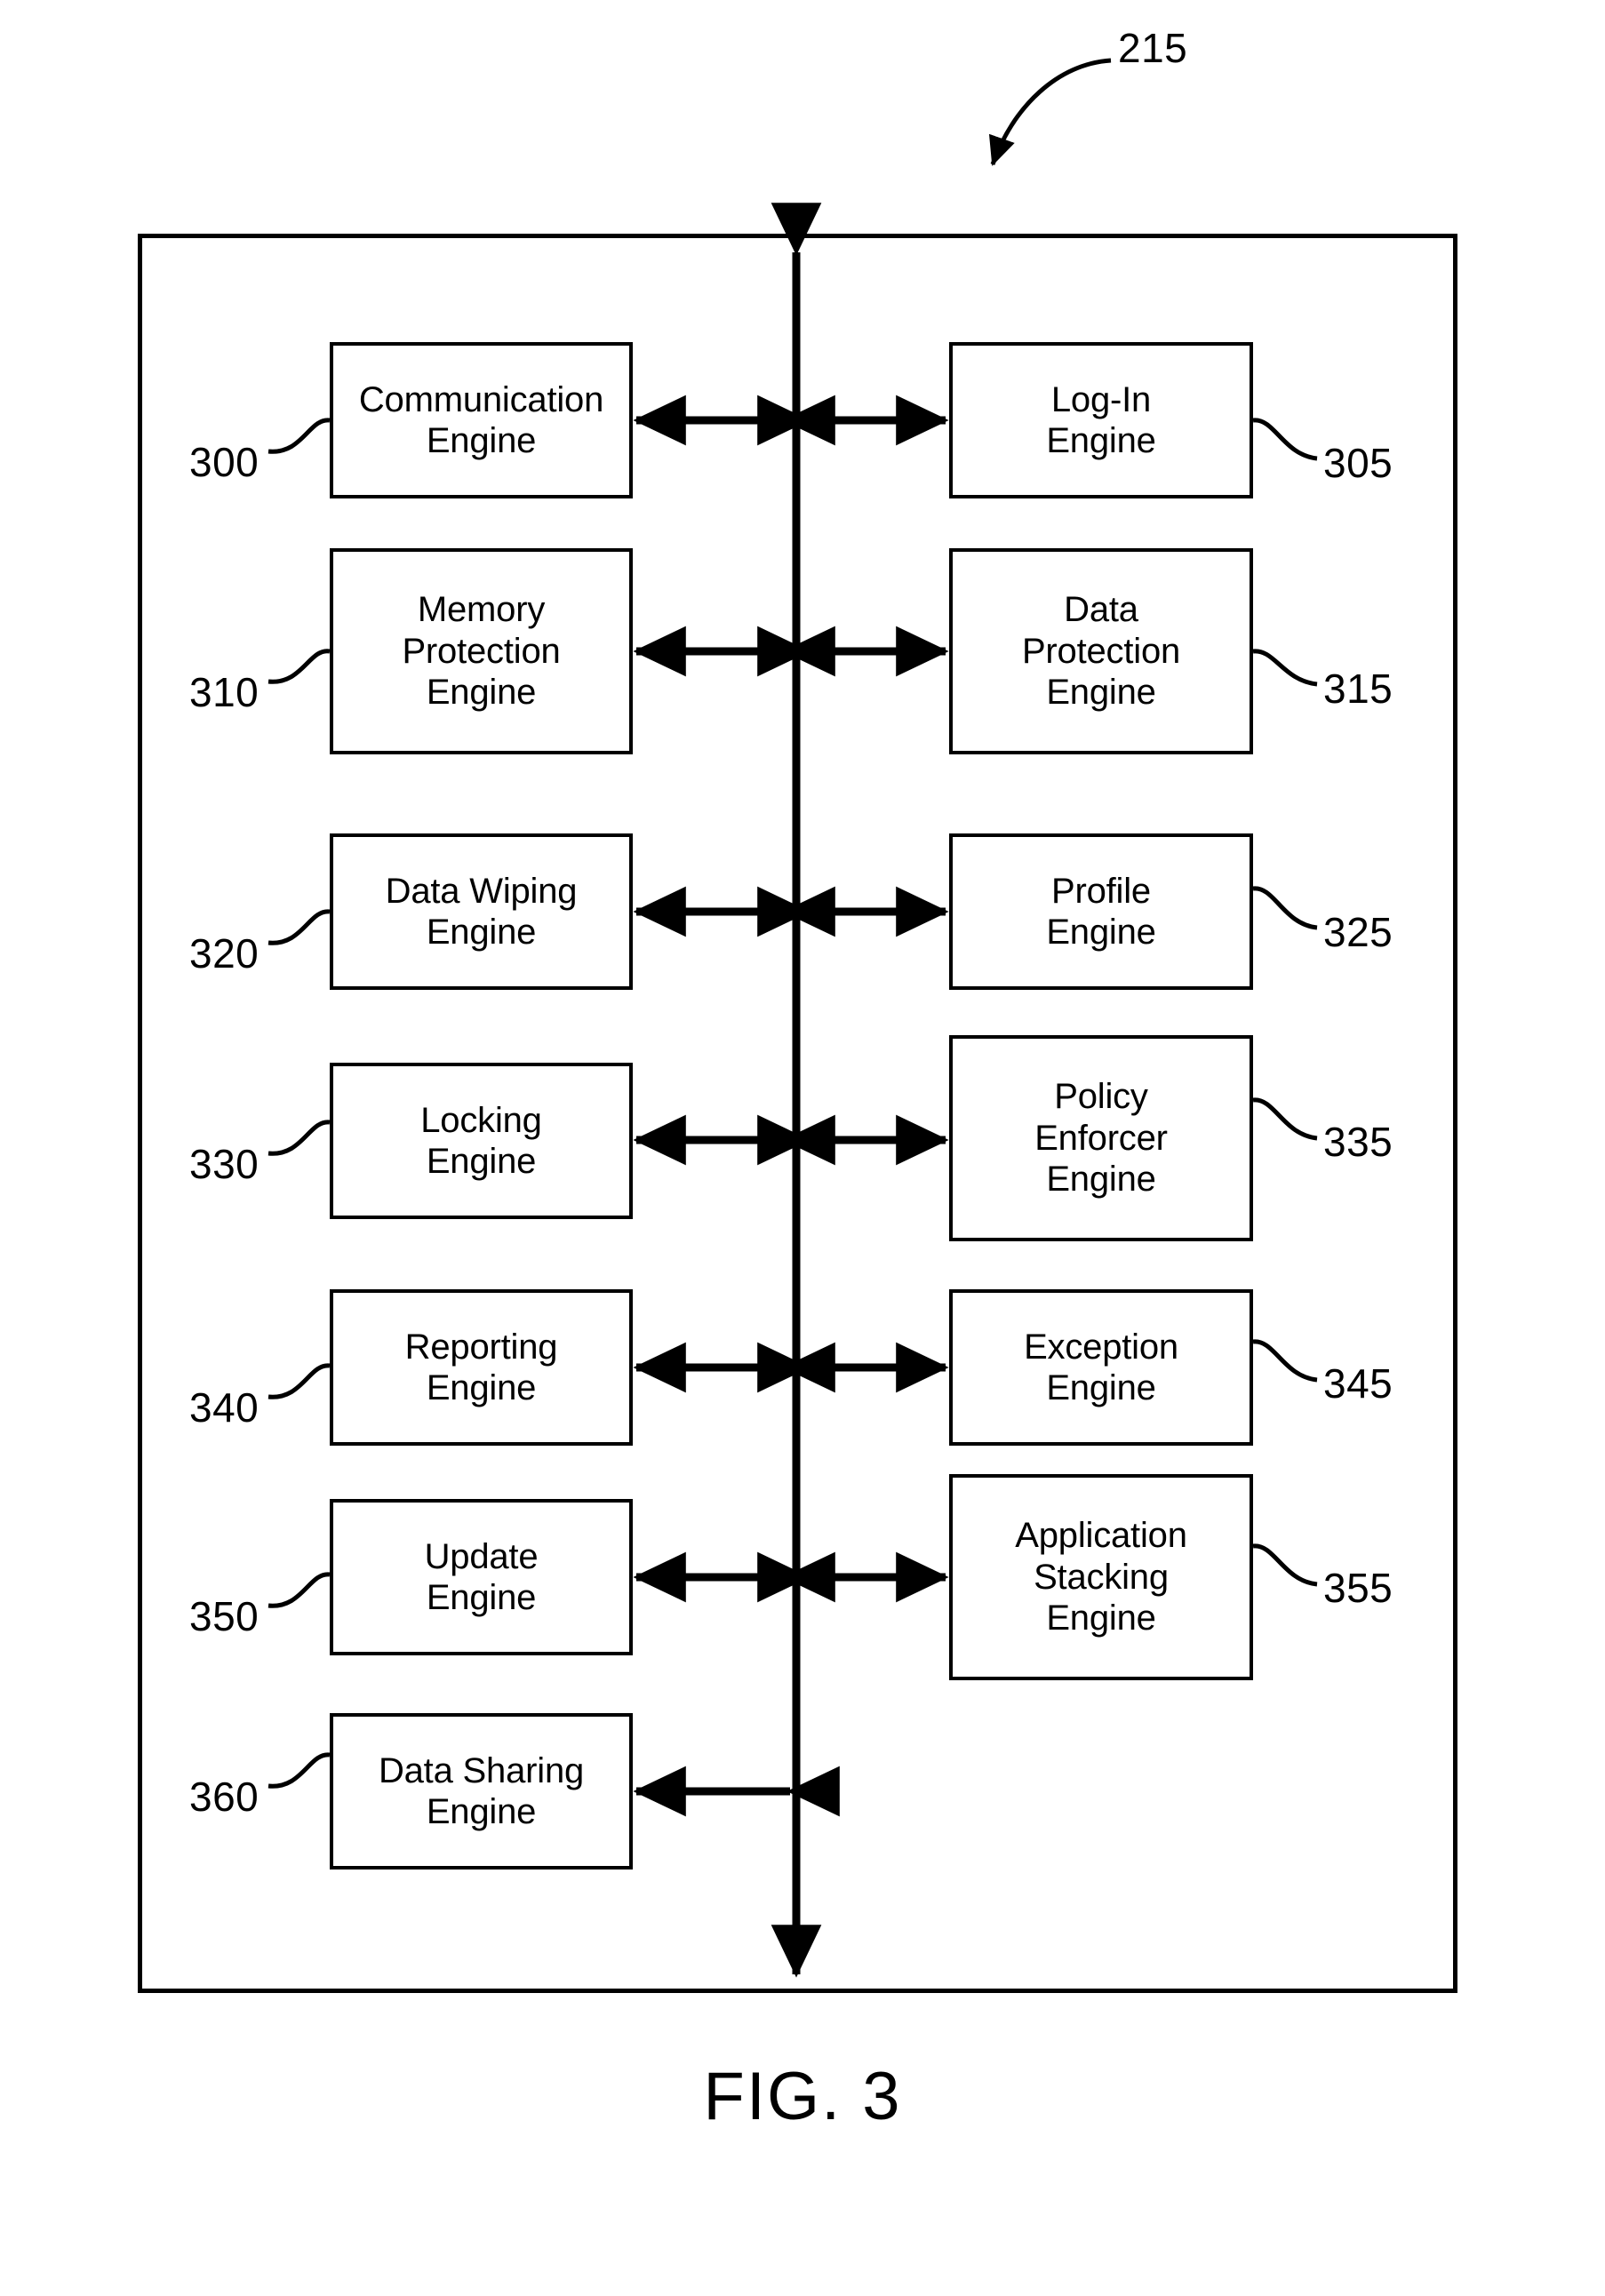  I want to click on ref-numeral-330: 330, so click(224, 1164).